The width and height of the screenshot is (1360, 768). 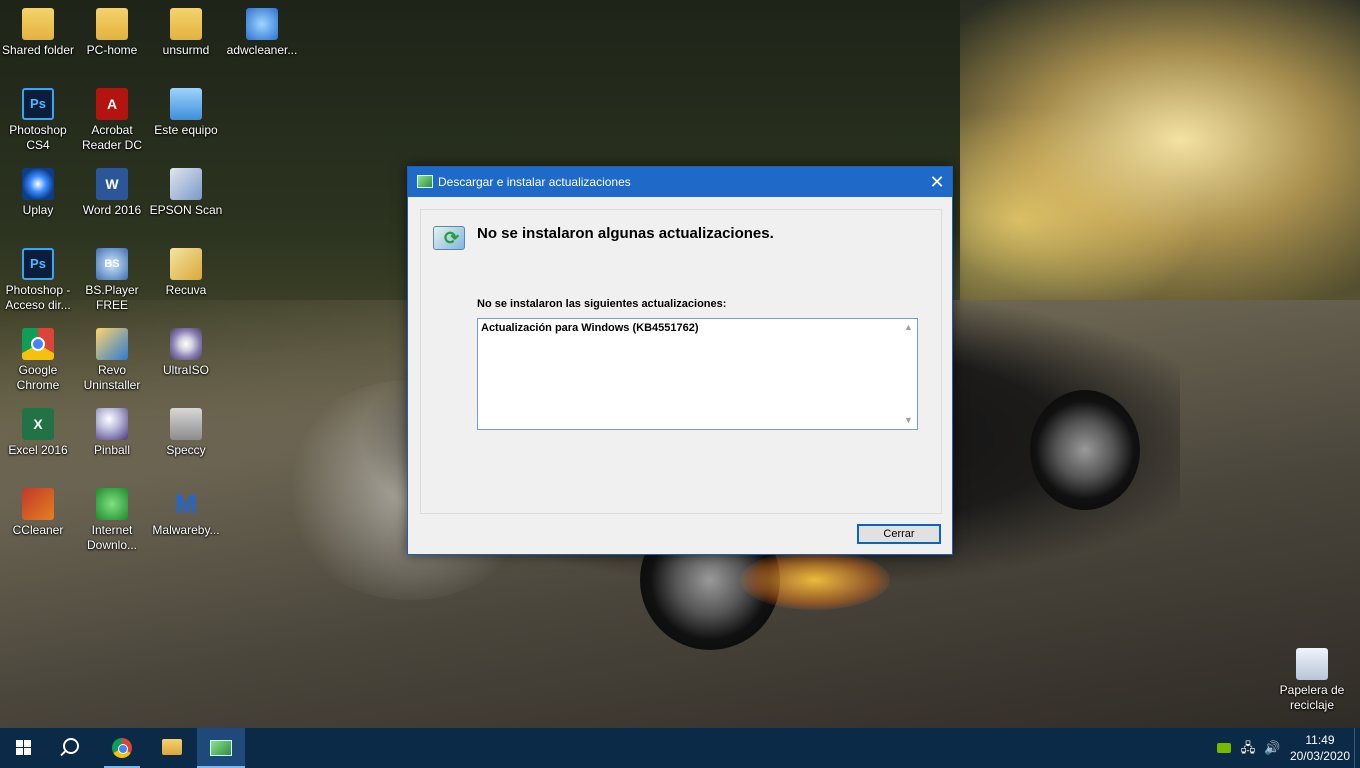 I want to click on desktop-icon-shared-folder: Shared folder, so click(x=38, y=33).